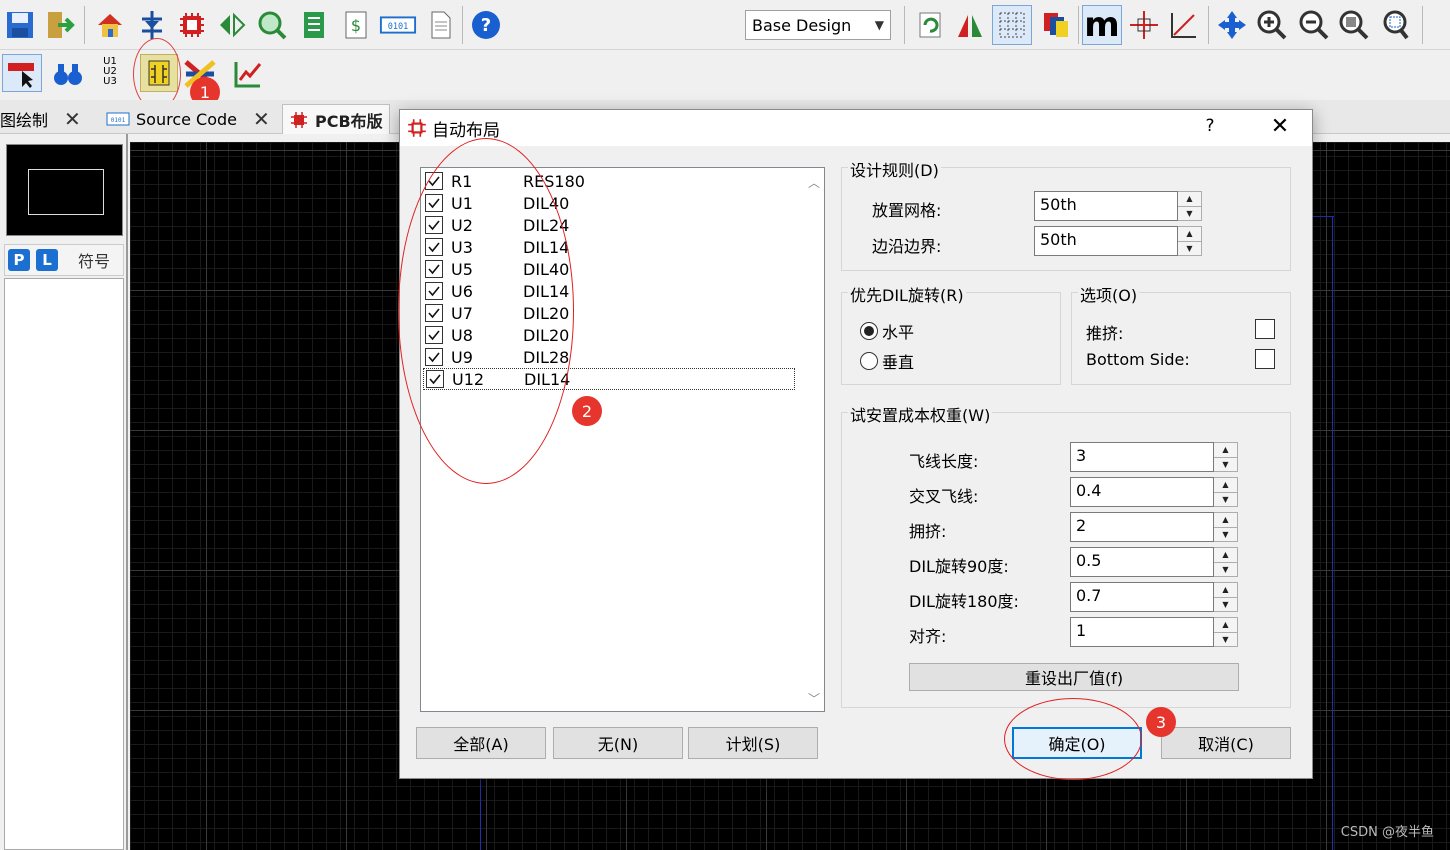 This screenshot has height=850, width=1450. I want to click on cost-weight-stepper: 0.4 ▲ ▼, so click(1154, 492).